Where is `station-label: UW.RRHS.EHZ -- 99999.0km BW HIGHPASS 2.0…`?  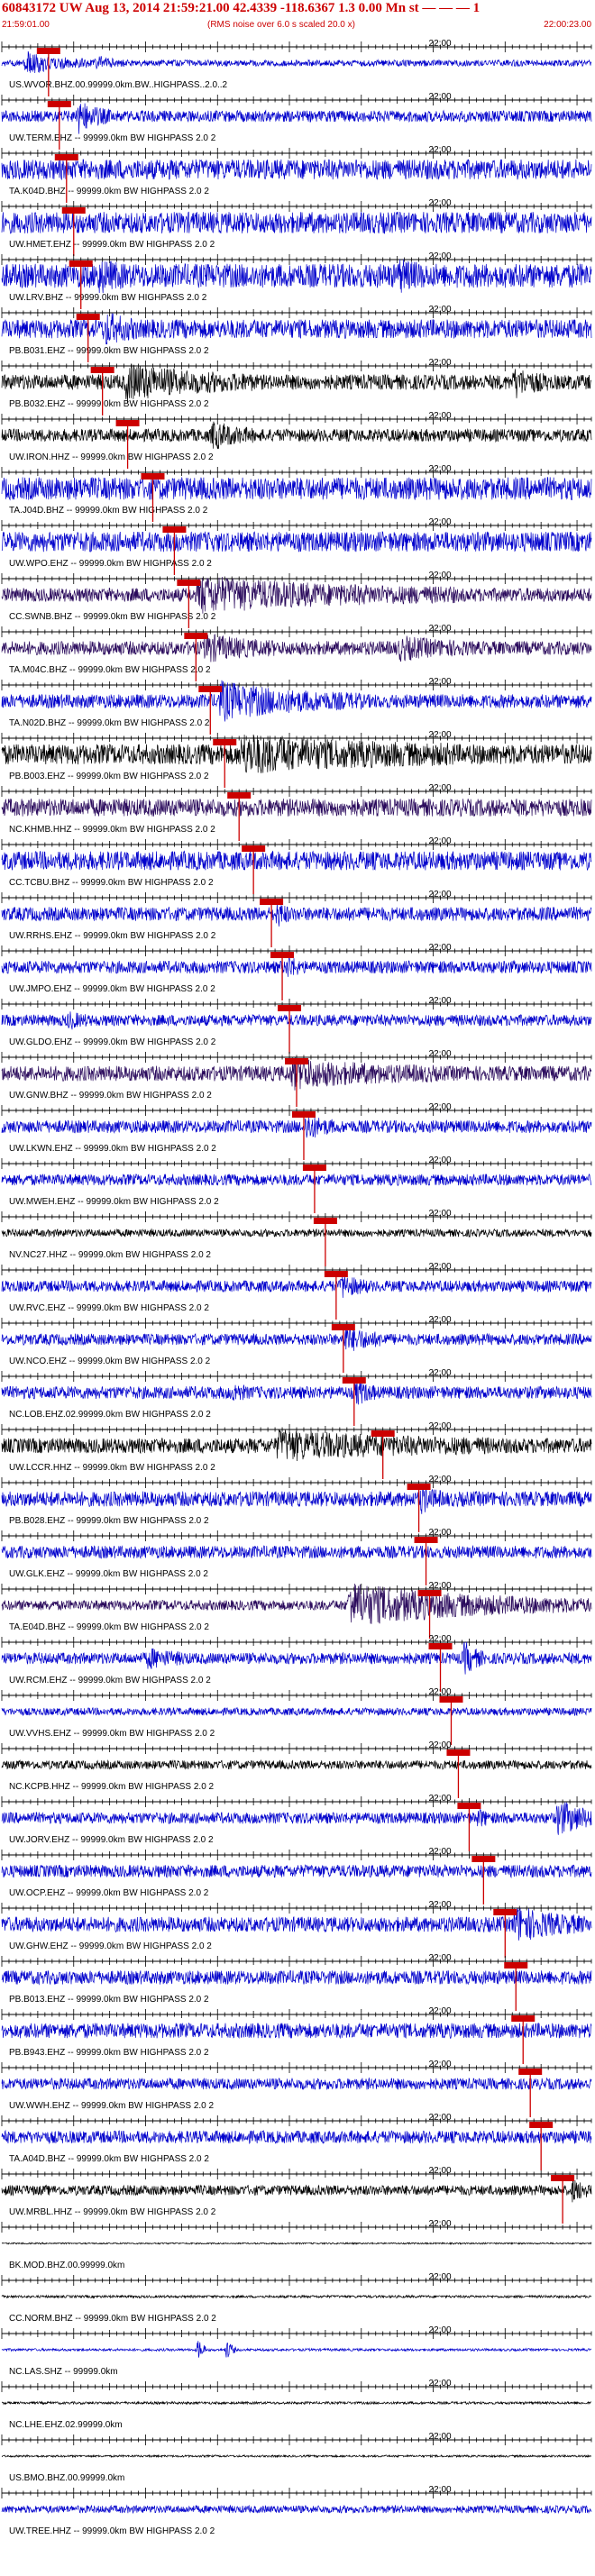 station-label: UW.RRHS.EHZ -- 99999.0km BW HIGHPASS 2.0… is located at coordinates (112, 936).